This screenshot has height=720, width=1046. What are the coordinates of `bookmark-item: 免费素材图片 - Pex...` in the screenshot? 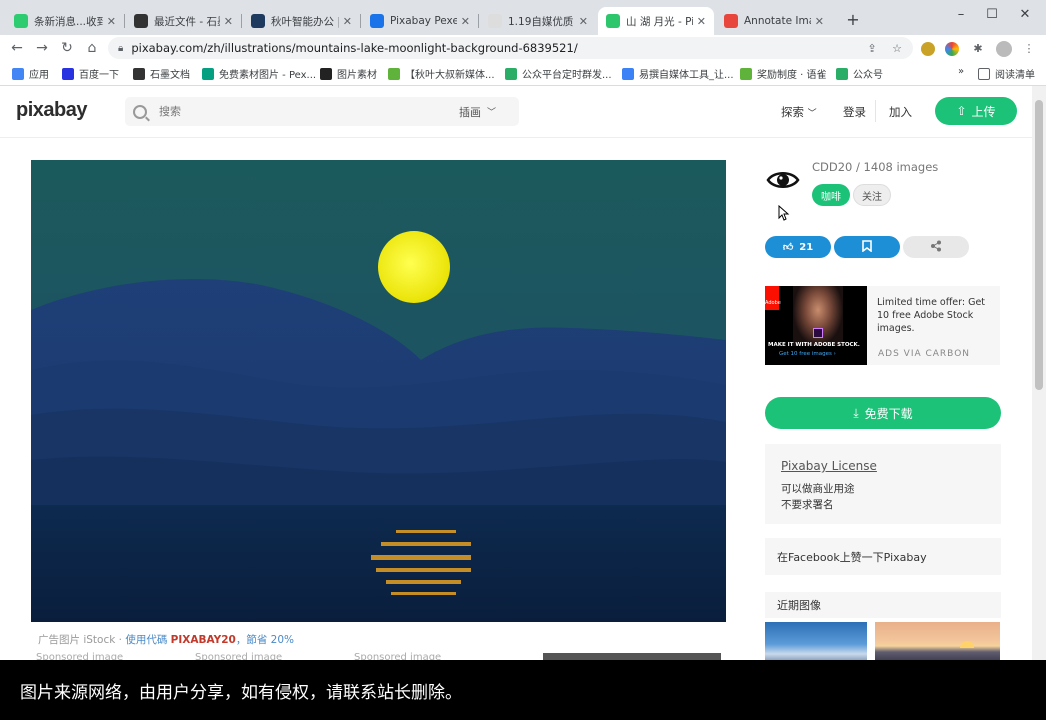 It's located at (259, 73).